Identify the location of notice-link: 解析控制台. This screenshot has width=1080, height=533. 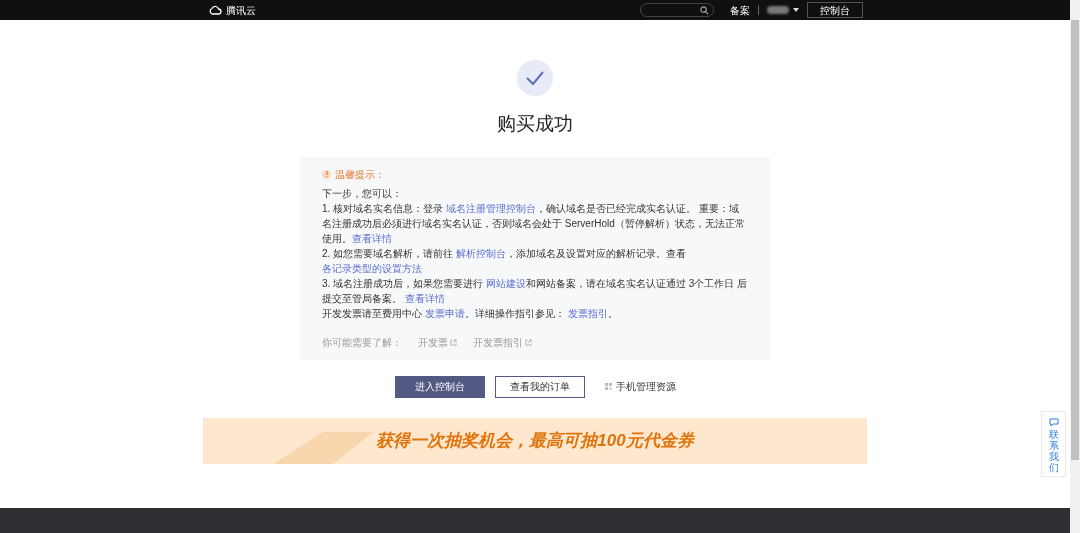
(480, 253).